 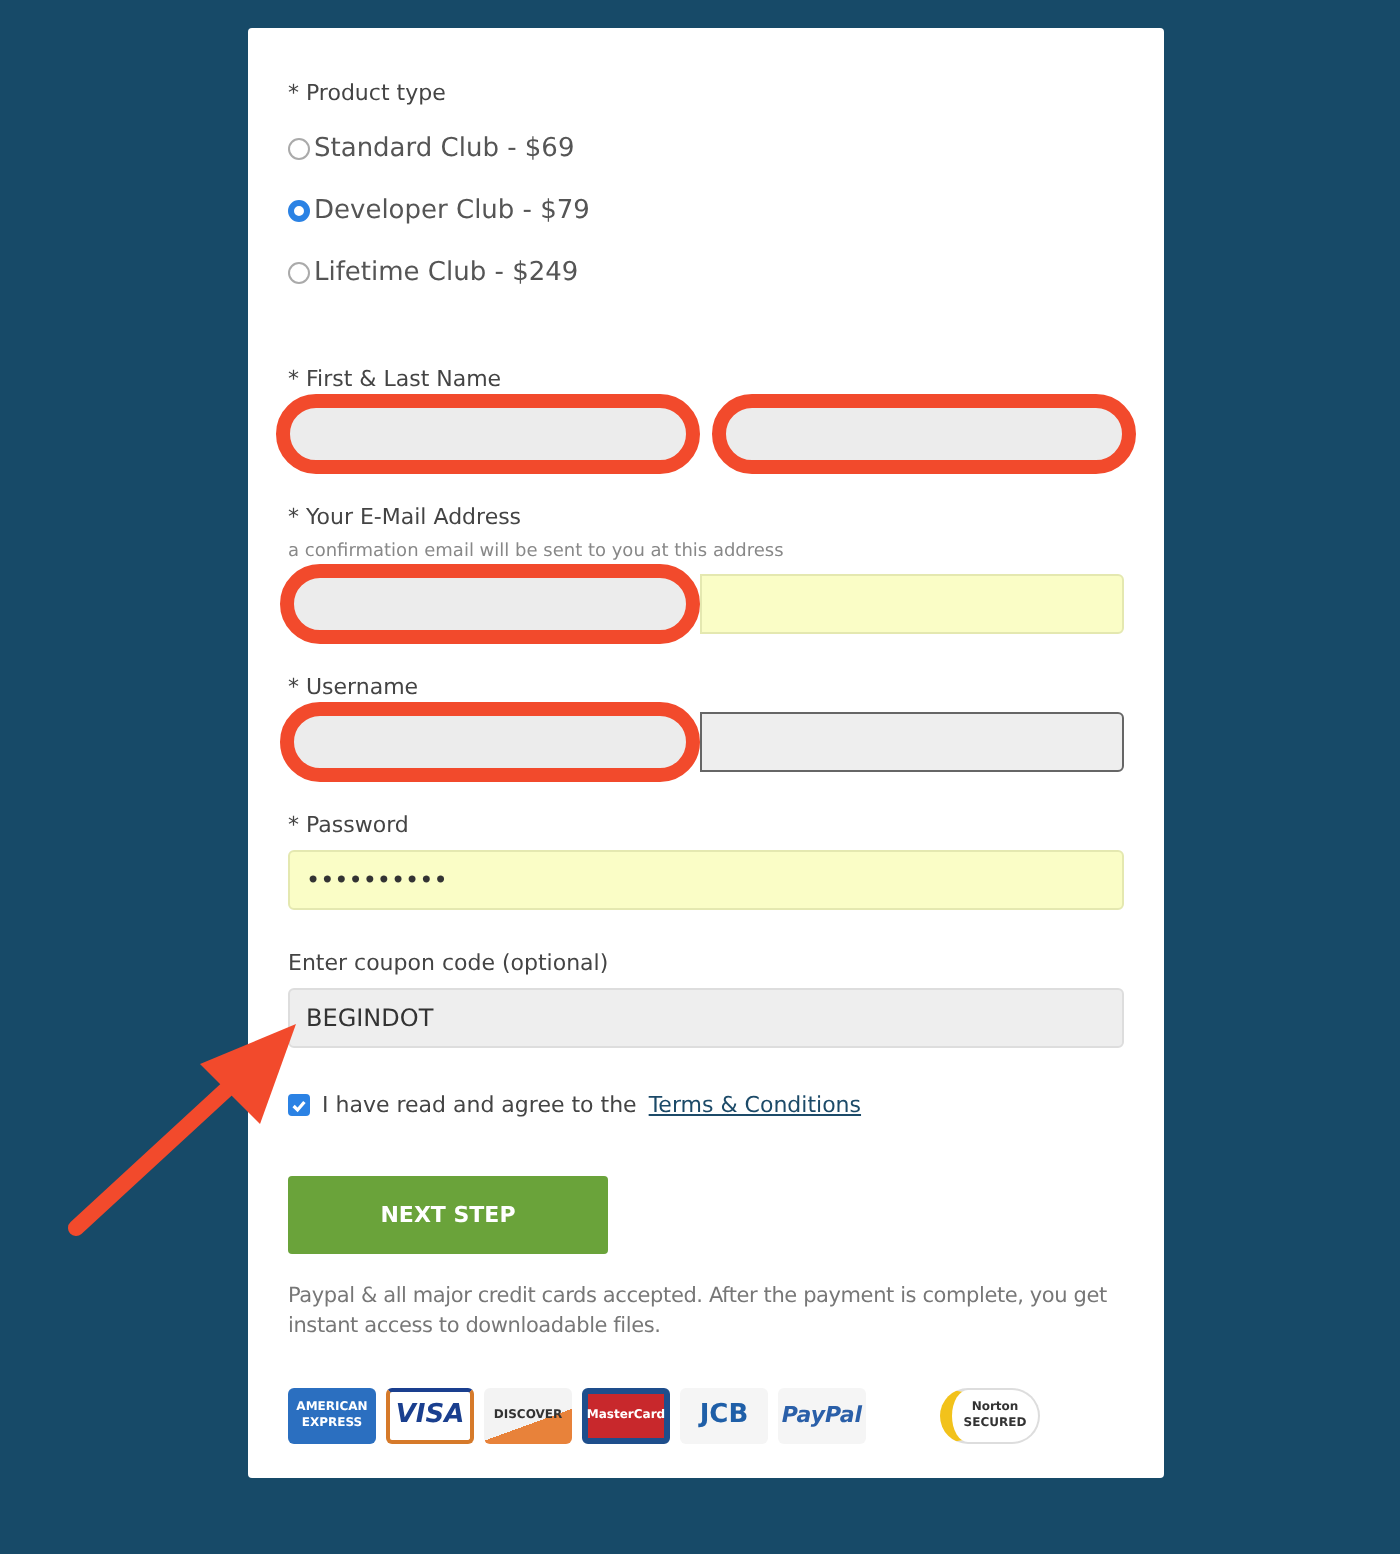 I want to click on field-hint: a confirmation email will be sent to you at this address, so click(x=537, y=552).